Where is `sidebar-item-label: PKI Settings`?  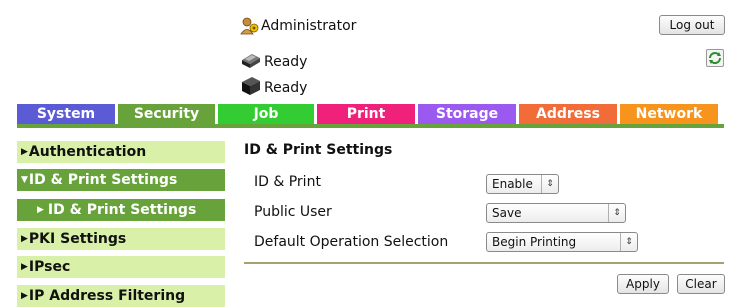 sidebar-item-label: PKI Settings is located at coordinates (77, 239).